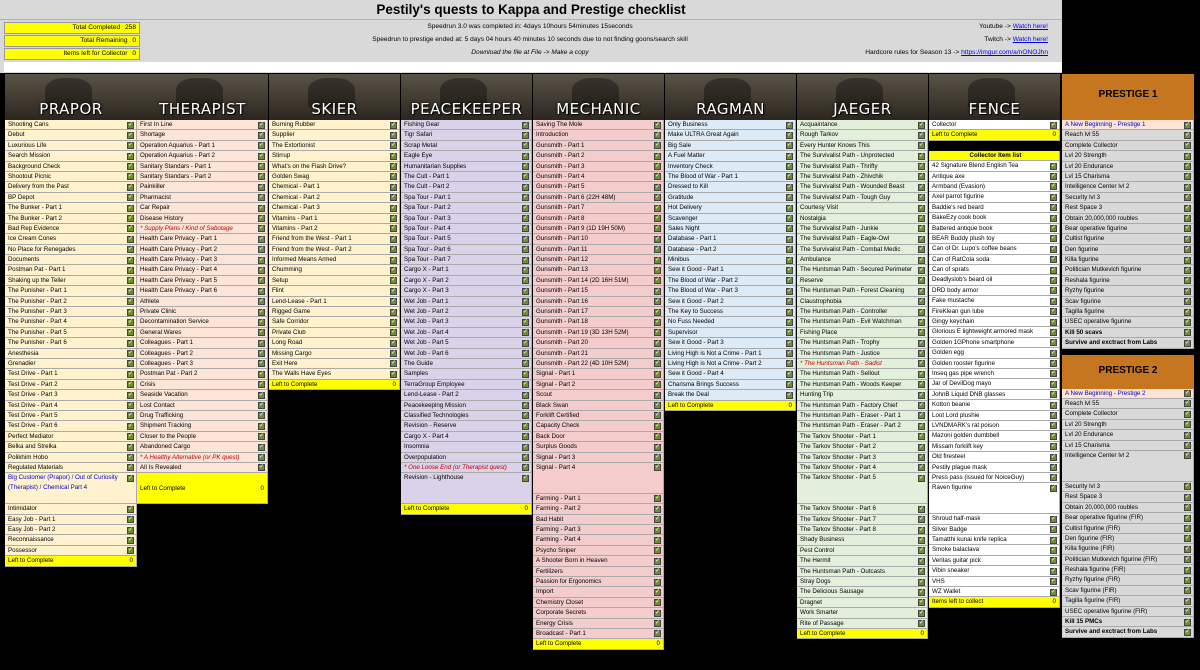 This screenshot has width=1200, height=670. What do you see at coordinates (466, 322) in the screenshot?
I see `quest-row: Wet Job - Part 3 ✓` at bounding box center [466, 322].